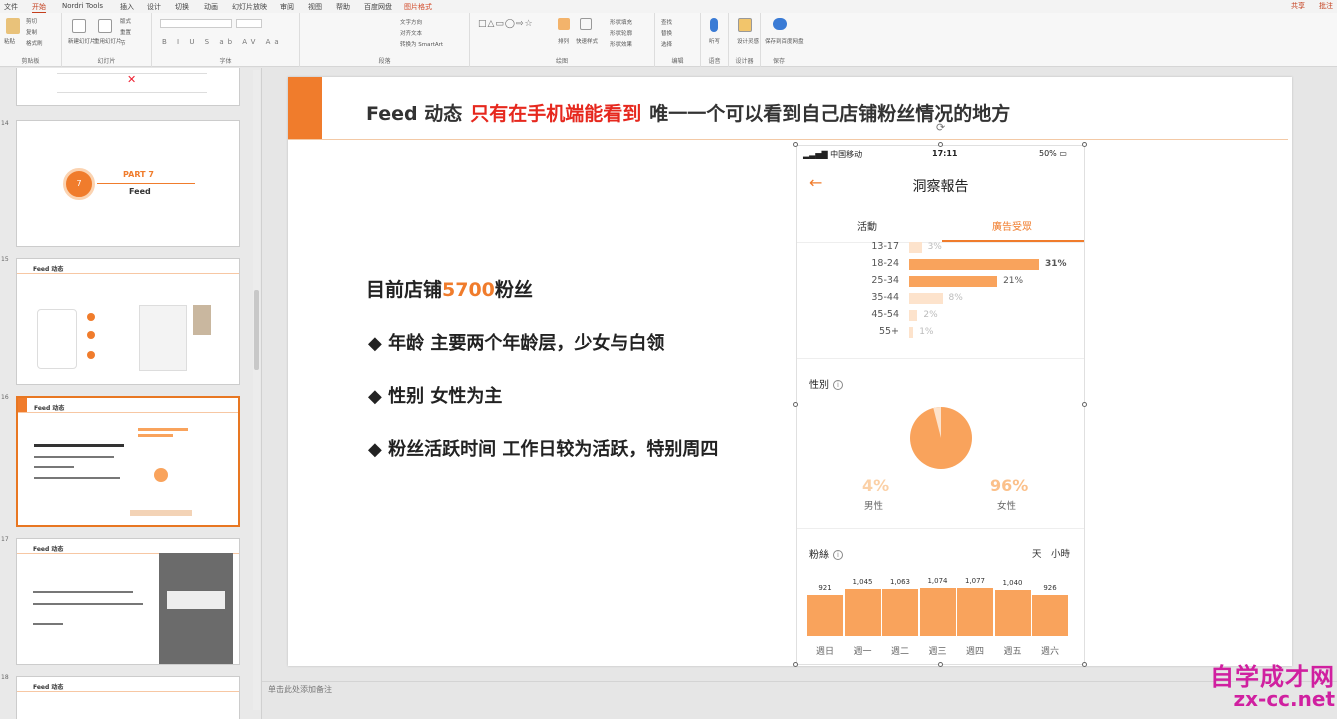 The height and width of the screenshot is (719, 1337). I want to click on paste-icon, so click(13, 26).